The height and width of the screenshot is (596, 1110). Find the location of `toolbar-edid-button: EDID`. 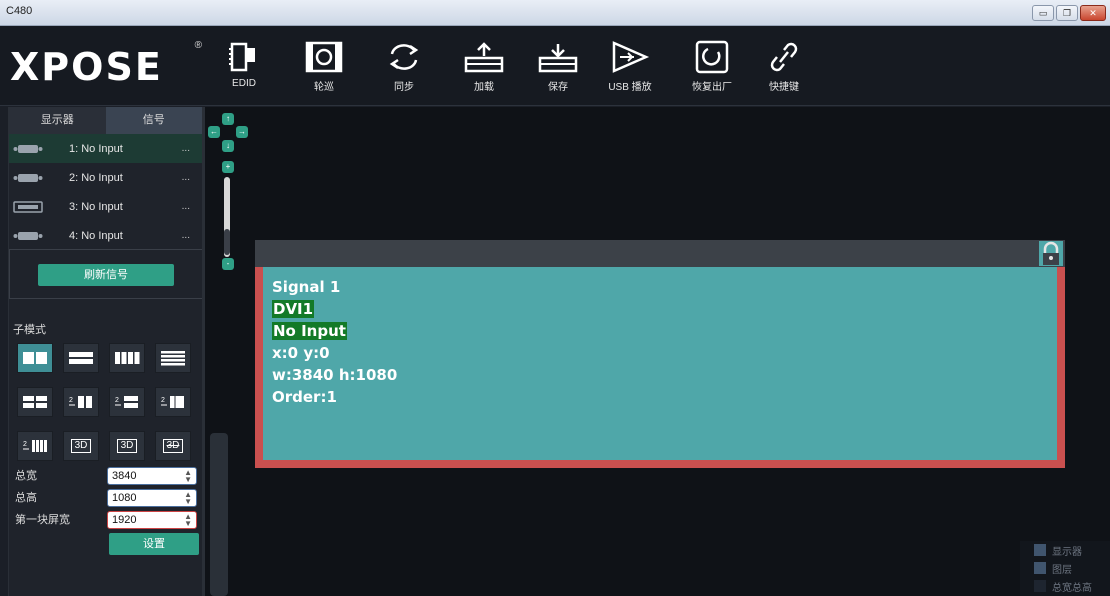

toolbar-edid-button: EDID is located at coordinates (244, 70).